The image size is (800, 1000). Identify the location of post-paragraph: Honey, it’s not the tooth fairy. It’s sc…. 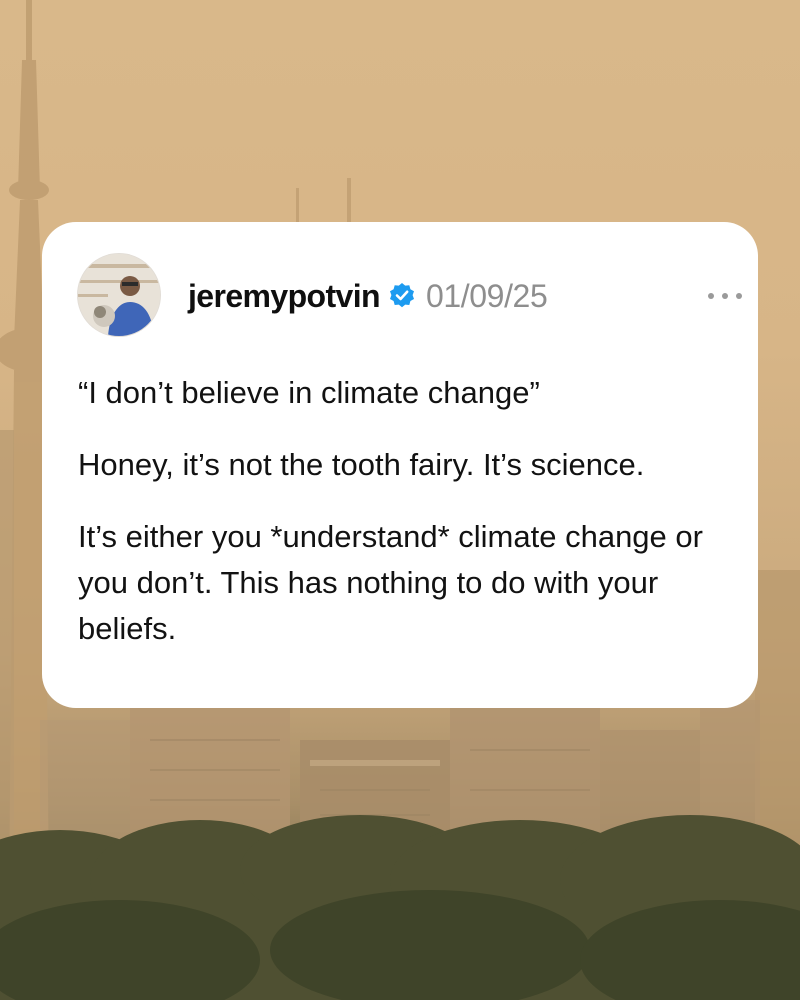
(361, 464).